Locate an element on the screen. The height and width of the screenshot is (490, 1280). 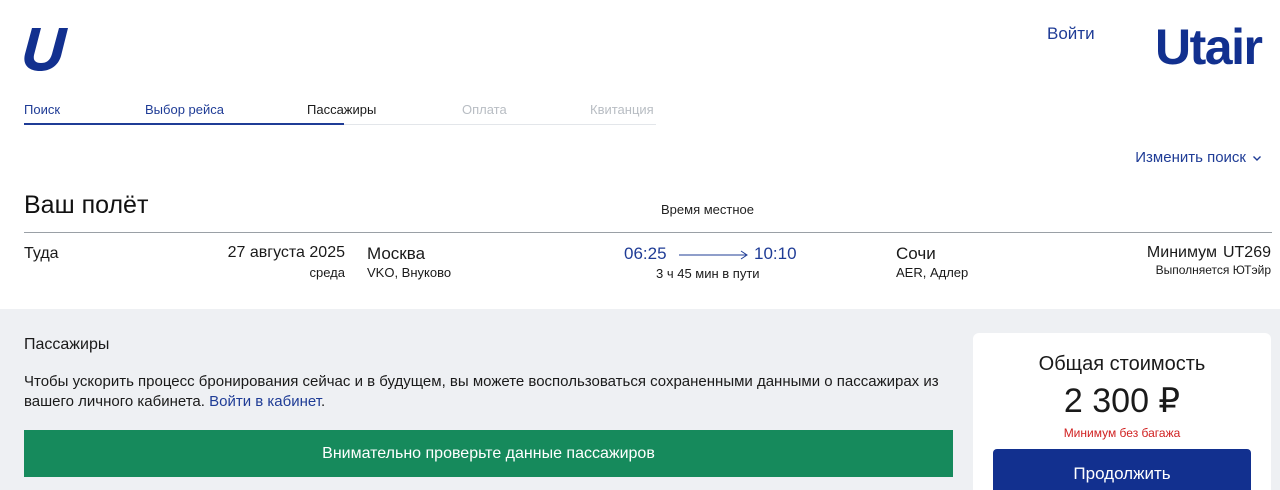
steps-progress is located at coordinates (184, 124).